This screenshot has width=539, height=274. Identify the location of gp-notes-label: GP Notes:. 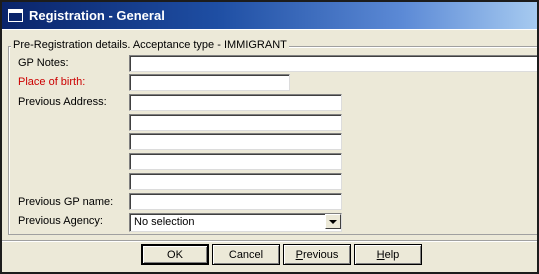
(43, 63).